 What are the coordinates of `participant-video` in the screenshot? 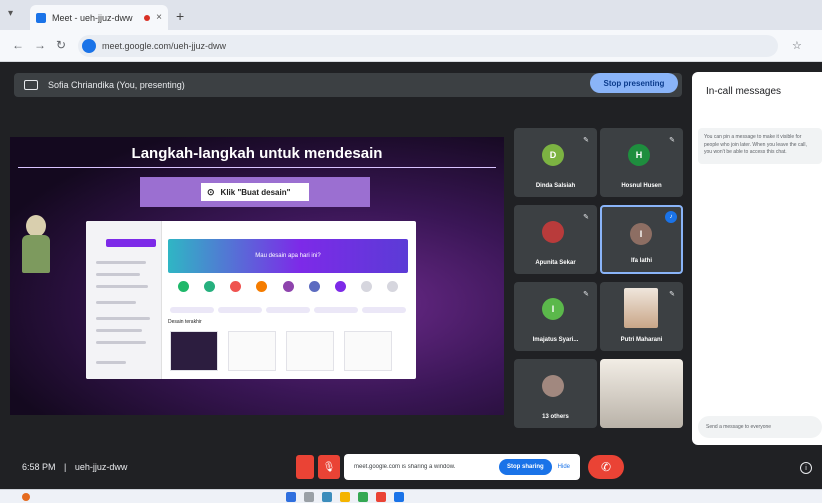 It's located at (641, 308).